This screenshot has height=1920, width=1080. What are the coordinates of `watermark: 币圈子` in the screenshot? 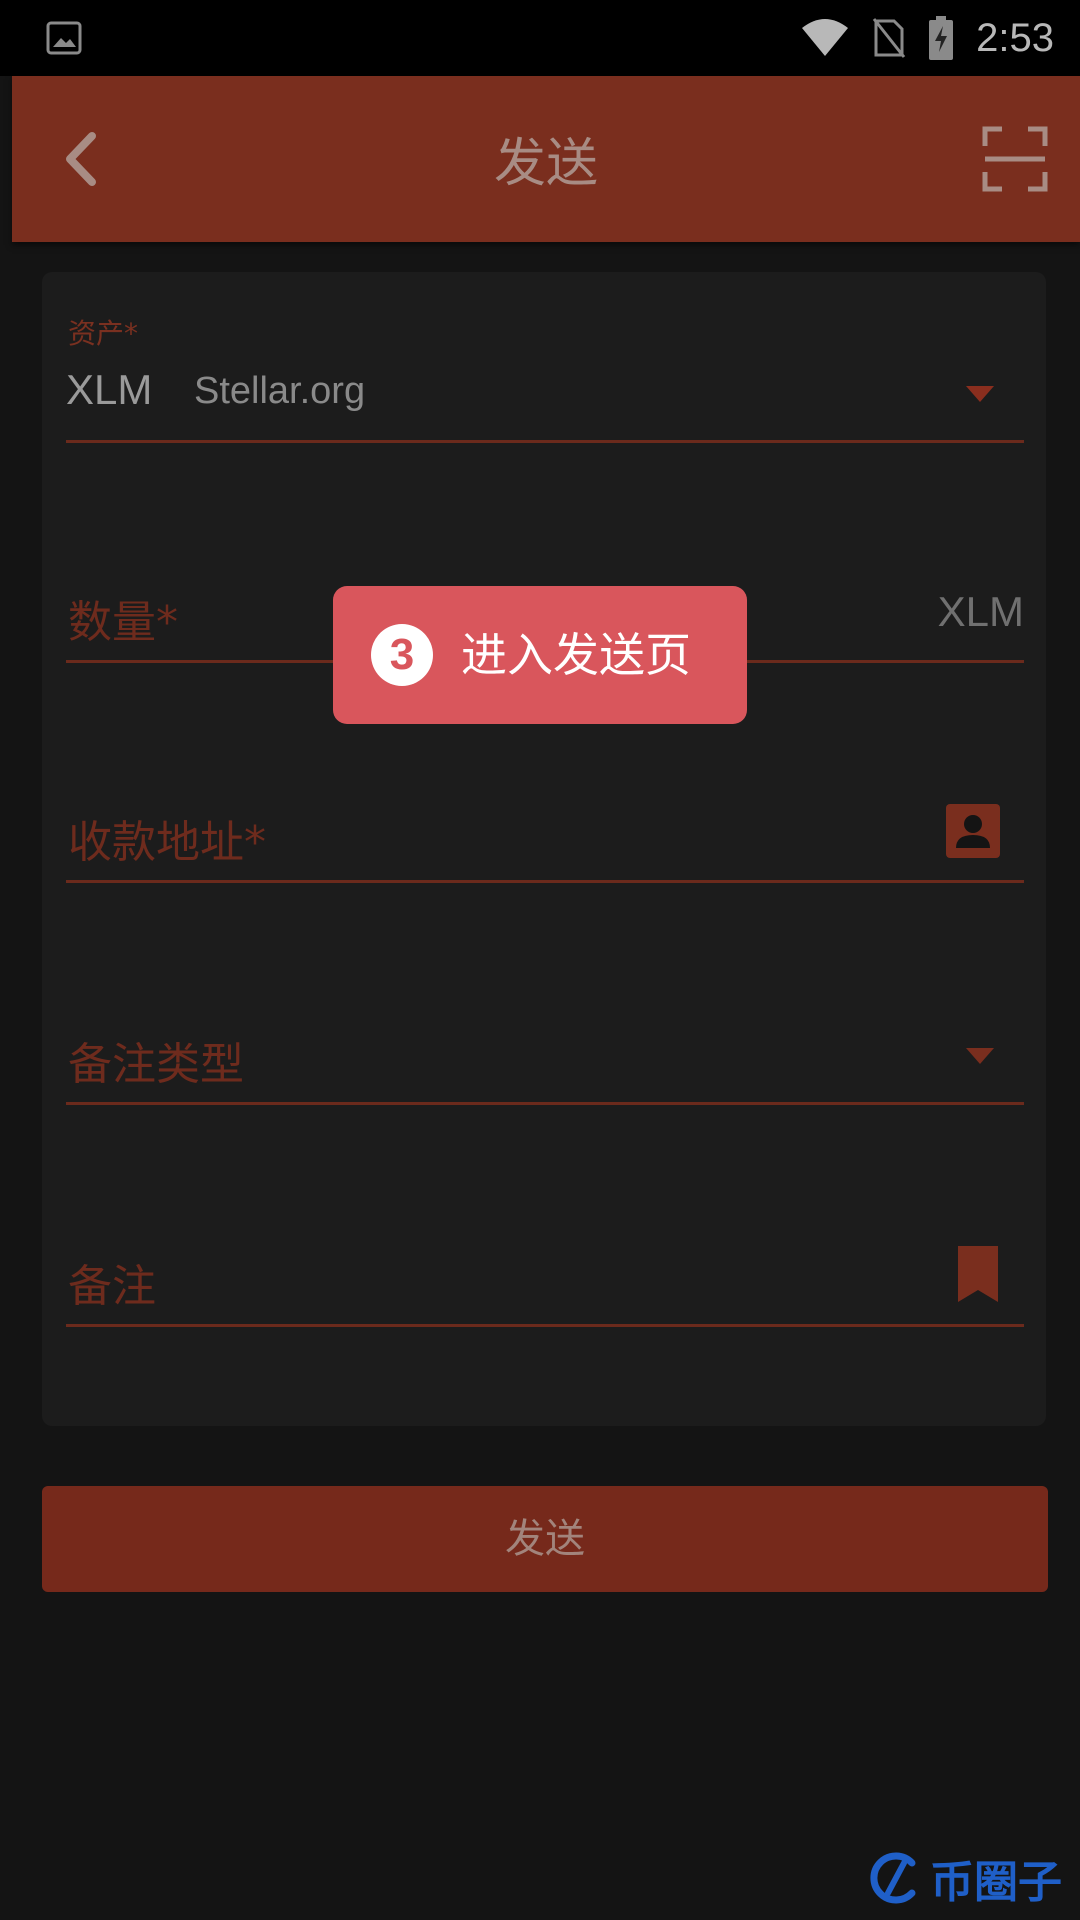 It's located at (965, 1878).